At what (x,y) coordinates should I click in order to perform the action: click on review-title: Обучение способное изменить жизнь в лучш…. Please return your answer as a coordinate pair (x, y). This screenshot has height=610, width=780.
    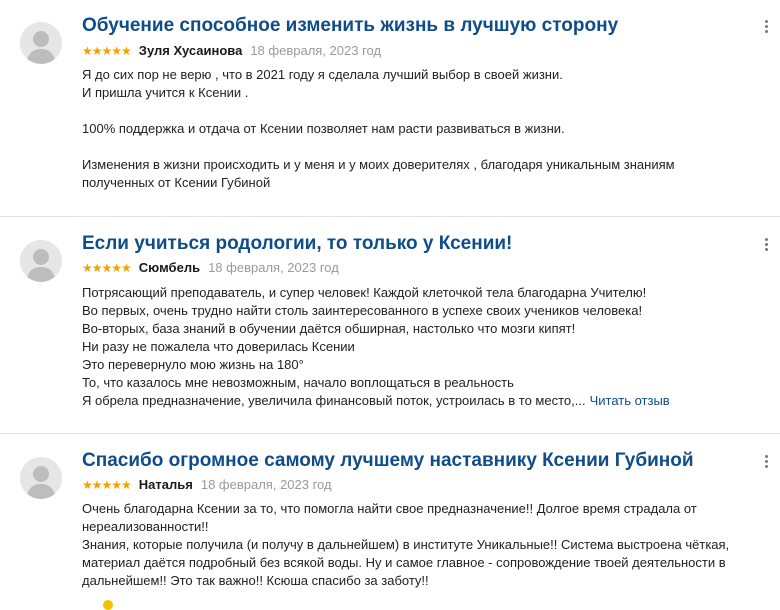
    Looking at the image, I should click on (350, 26).